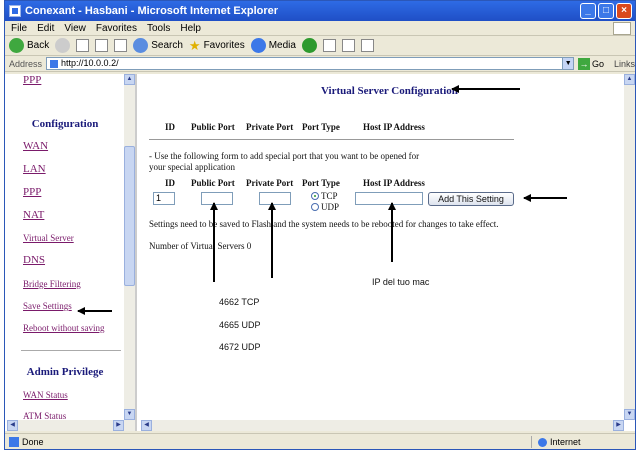 The width and height of the screenshot is (640, 462). What do you see at coordinates (624, 11) in the screenshot?
I see `close-button: ×` at bounding box center [624, 11].